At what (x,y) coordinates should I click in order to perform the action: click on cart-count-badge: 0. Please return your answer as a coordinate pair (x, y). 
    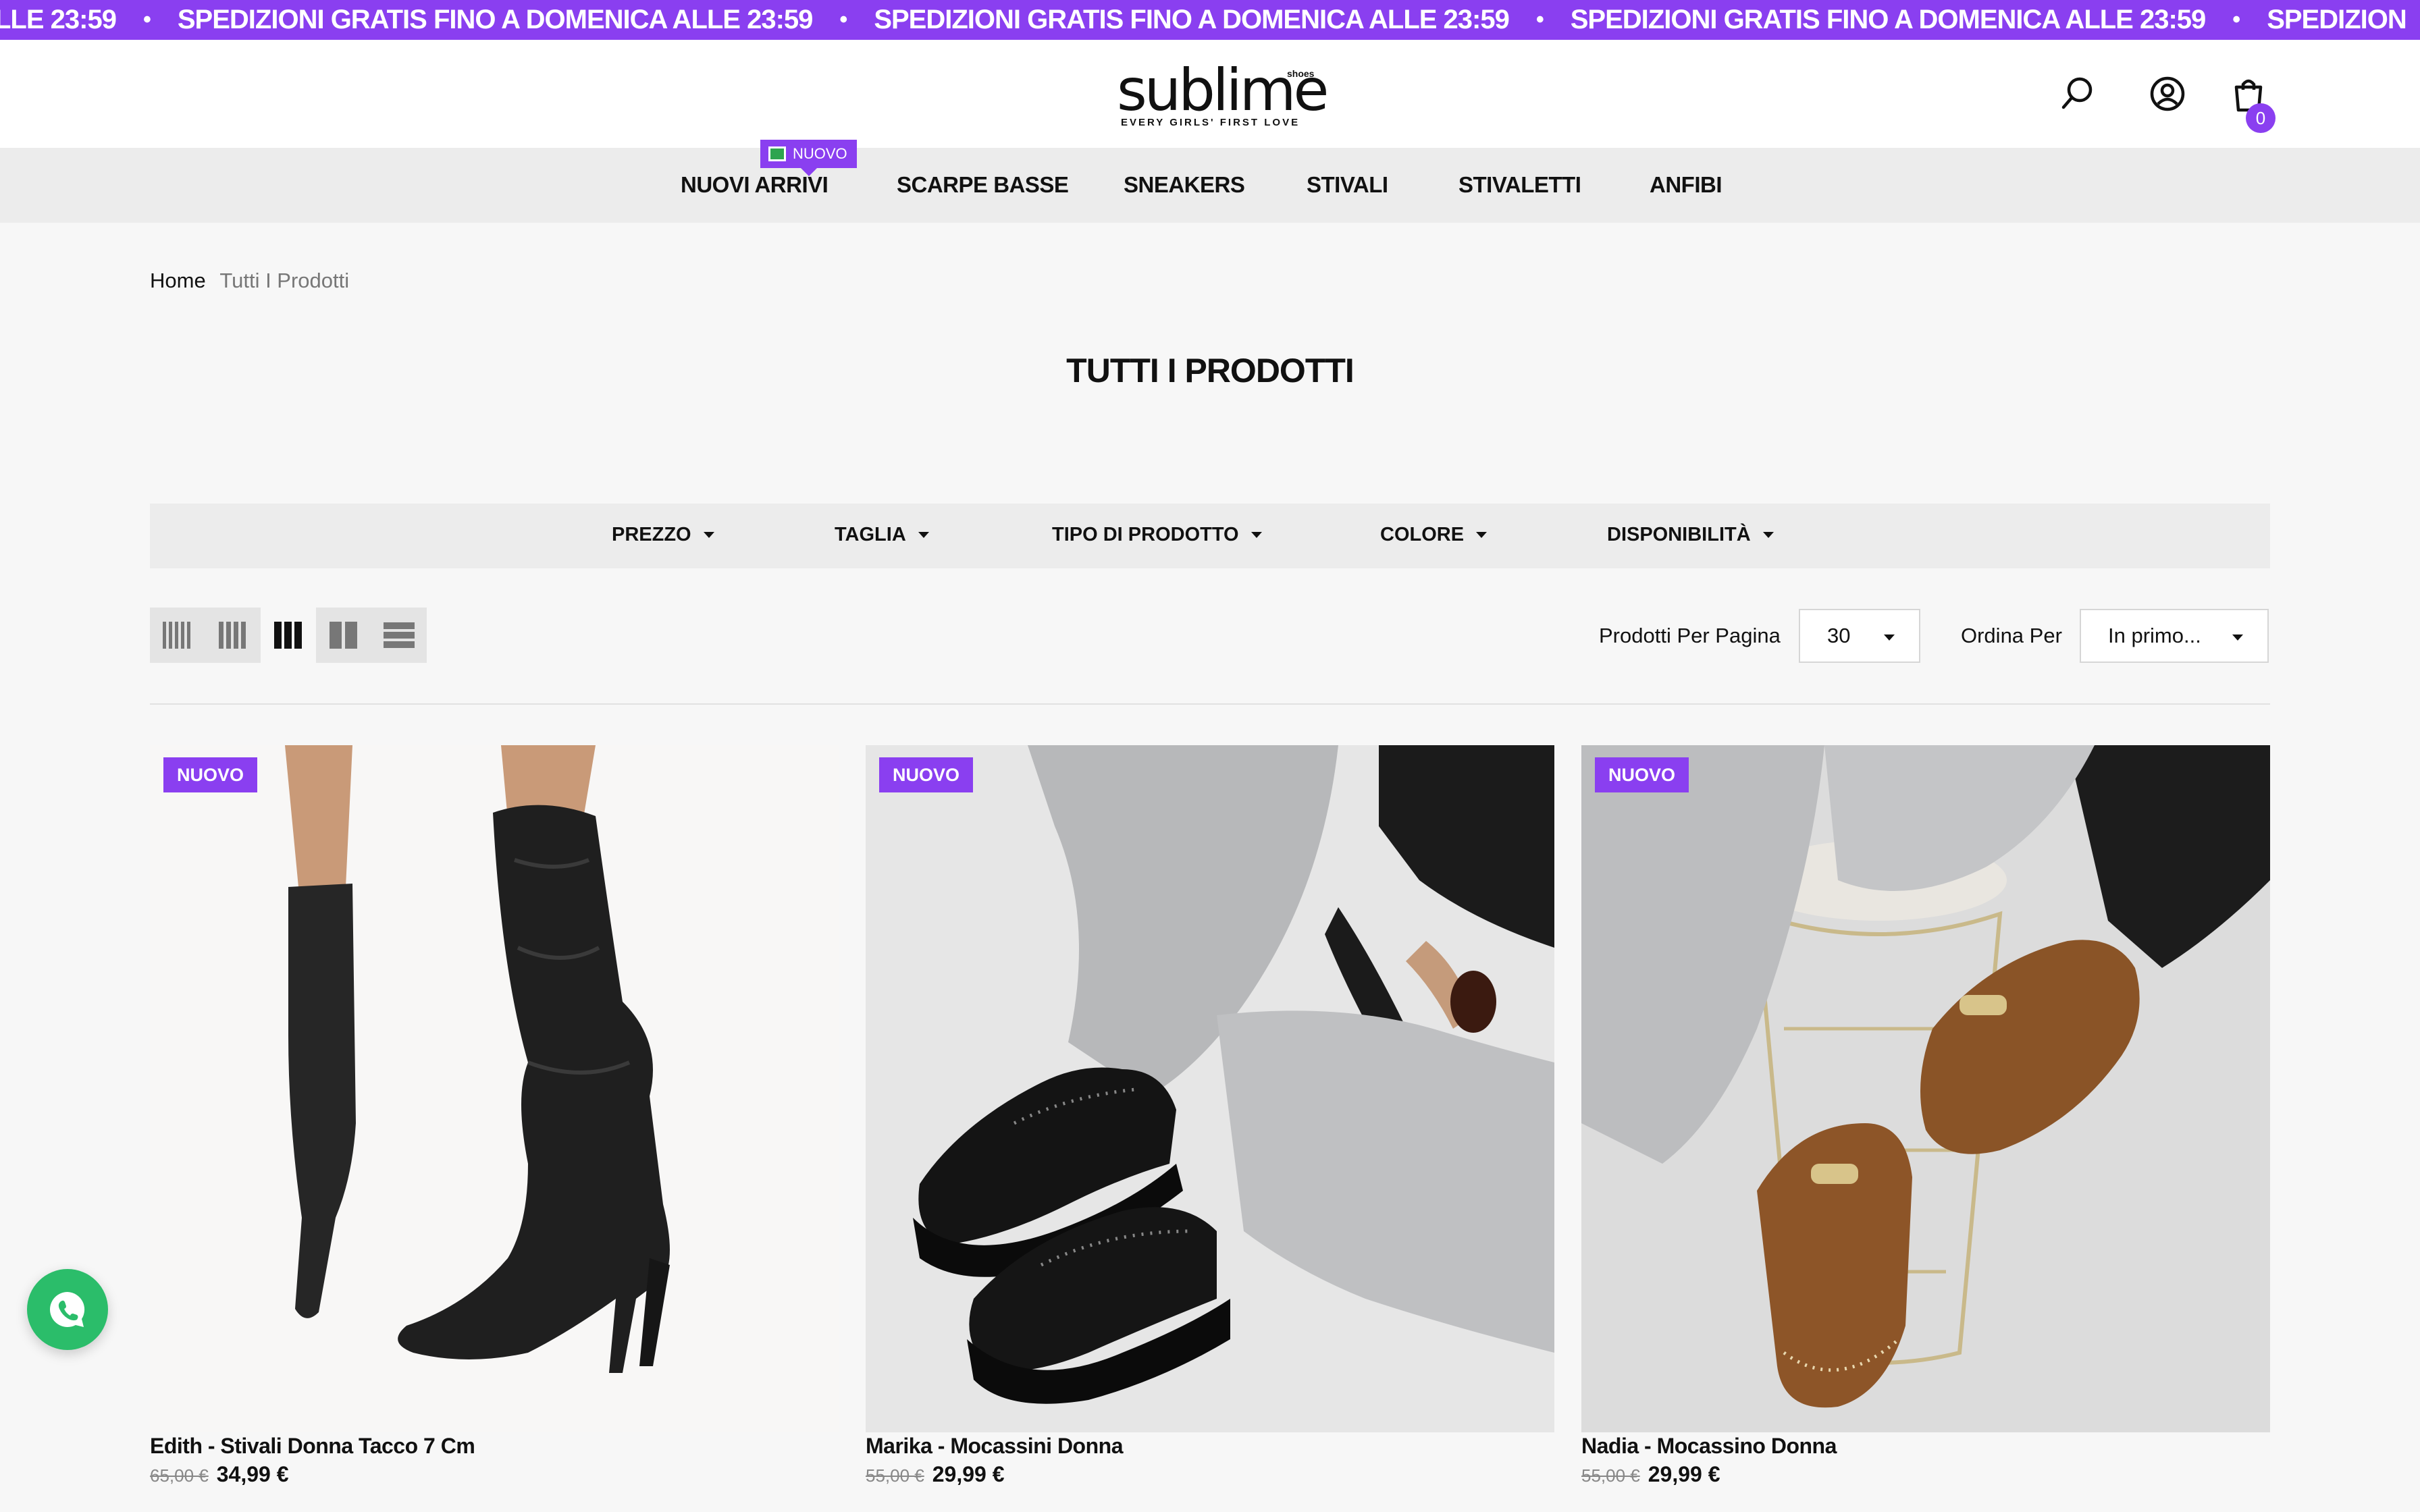
    Looking at the image, I should click on (2261, 118).